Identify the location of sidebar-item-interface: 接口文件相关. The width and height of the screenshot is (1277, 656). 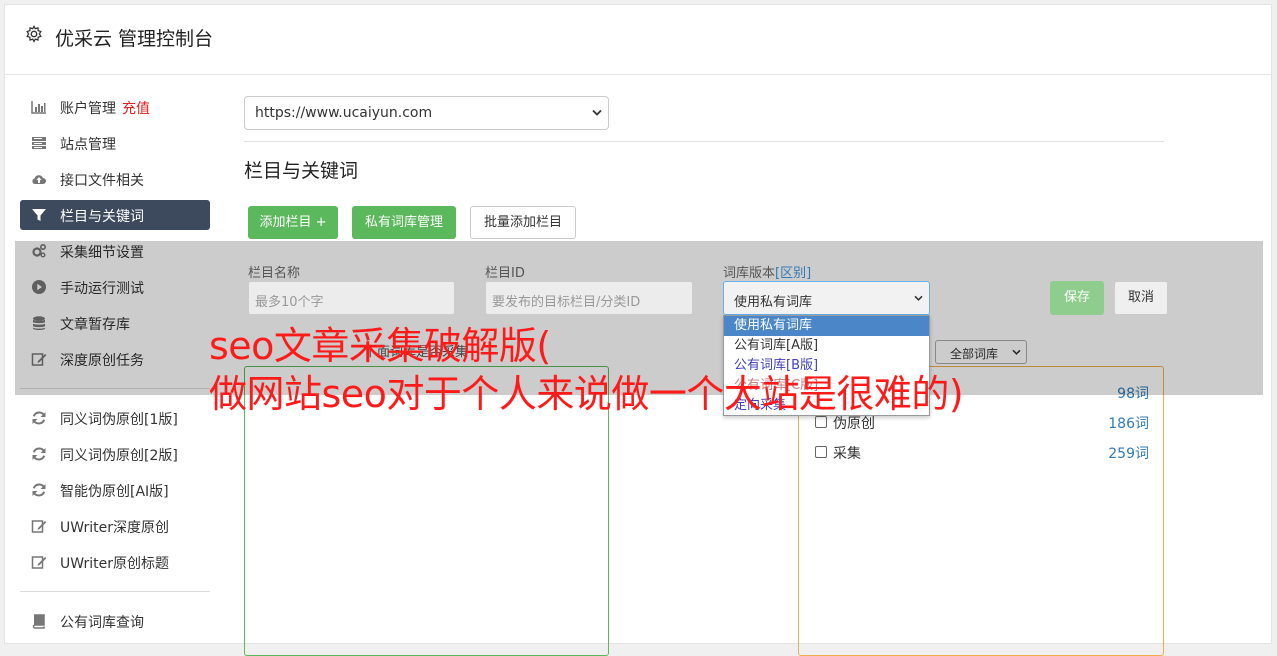
(115, 179).